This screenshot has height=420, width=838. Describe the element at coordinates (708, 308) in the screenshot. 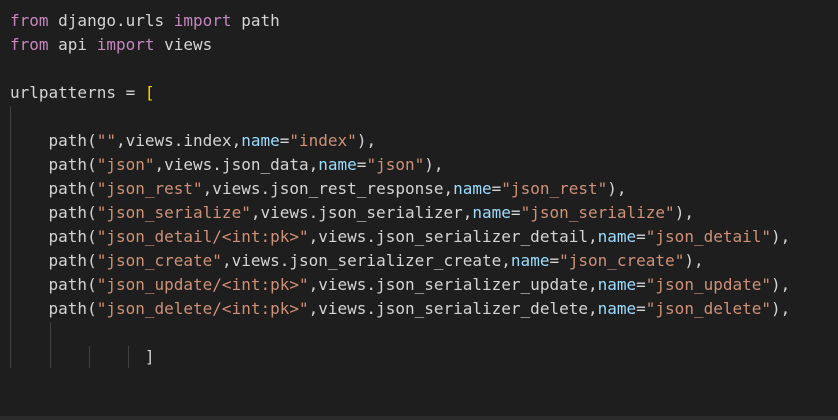

I see `code-token: "json_delete"` at that location.